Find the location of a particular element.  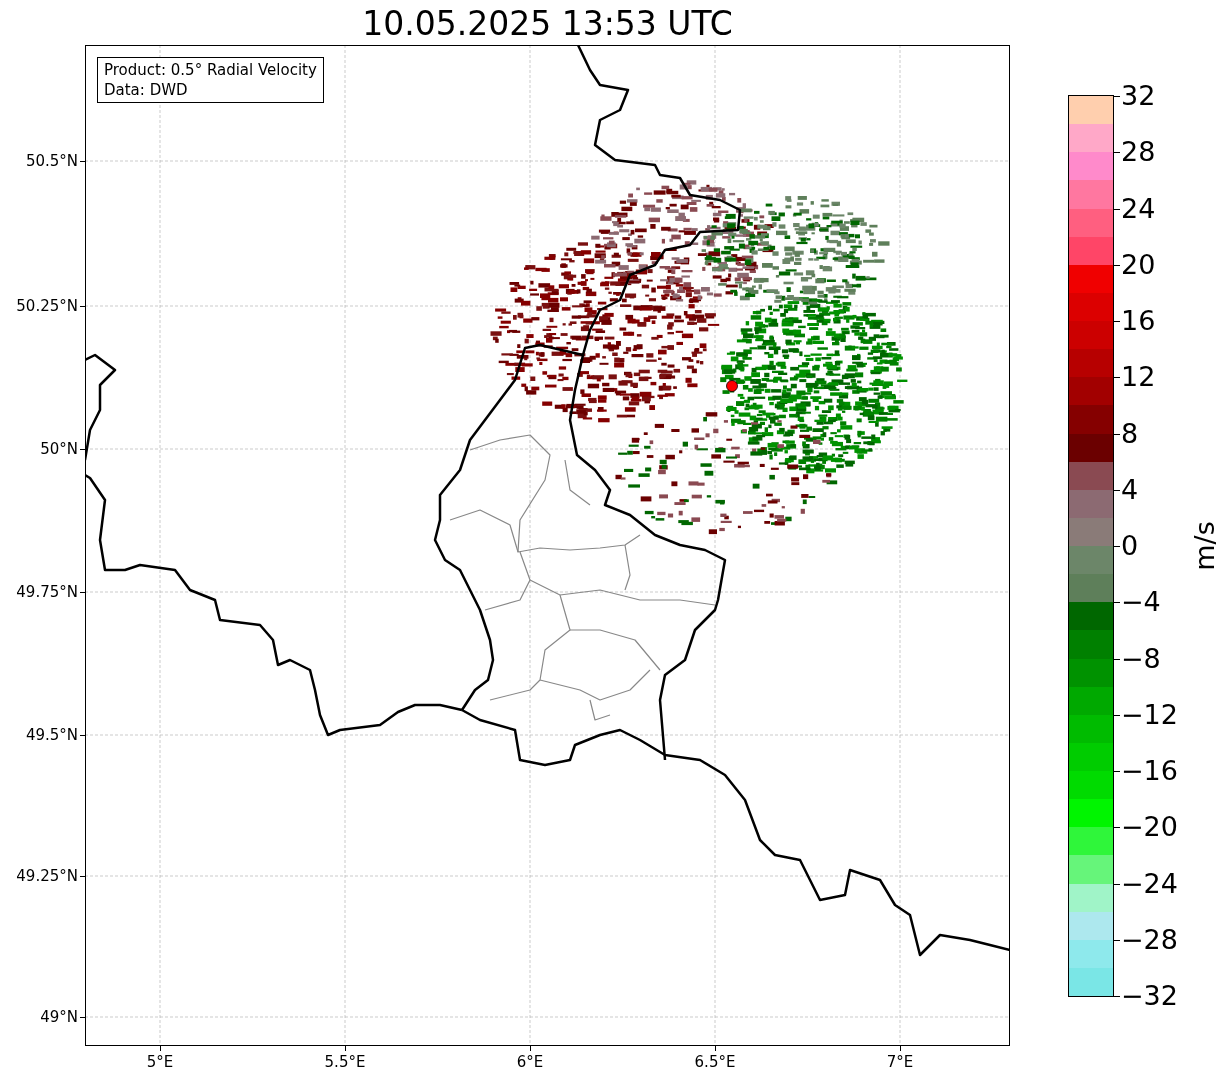

tick-label: −4 is located at coordinates (1141, 602).